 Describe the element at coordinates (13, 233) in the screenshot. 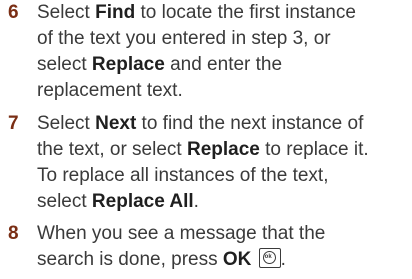

I see `step-number: 8` at that location.